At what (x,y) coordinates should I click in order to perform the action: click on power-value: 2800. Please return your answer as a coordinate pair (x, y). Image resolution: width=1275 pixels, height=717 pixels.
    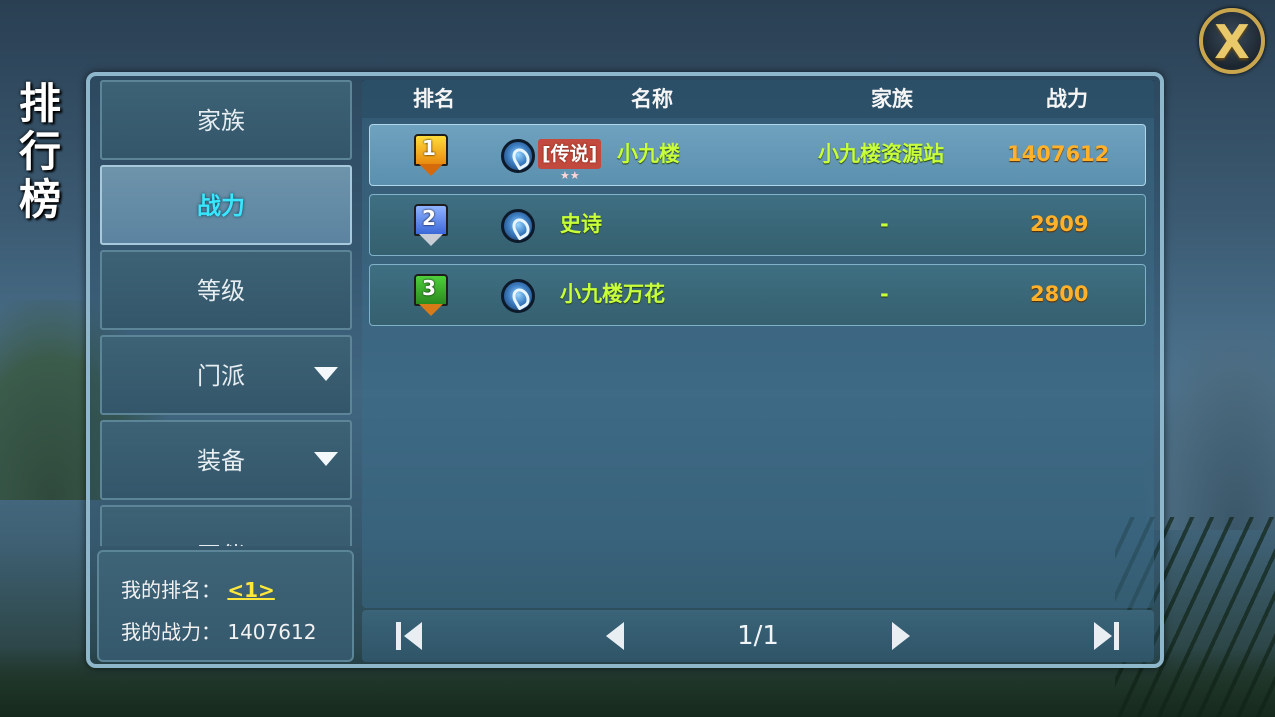
    Looking at the image, I should click on (1059, 294).